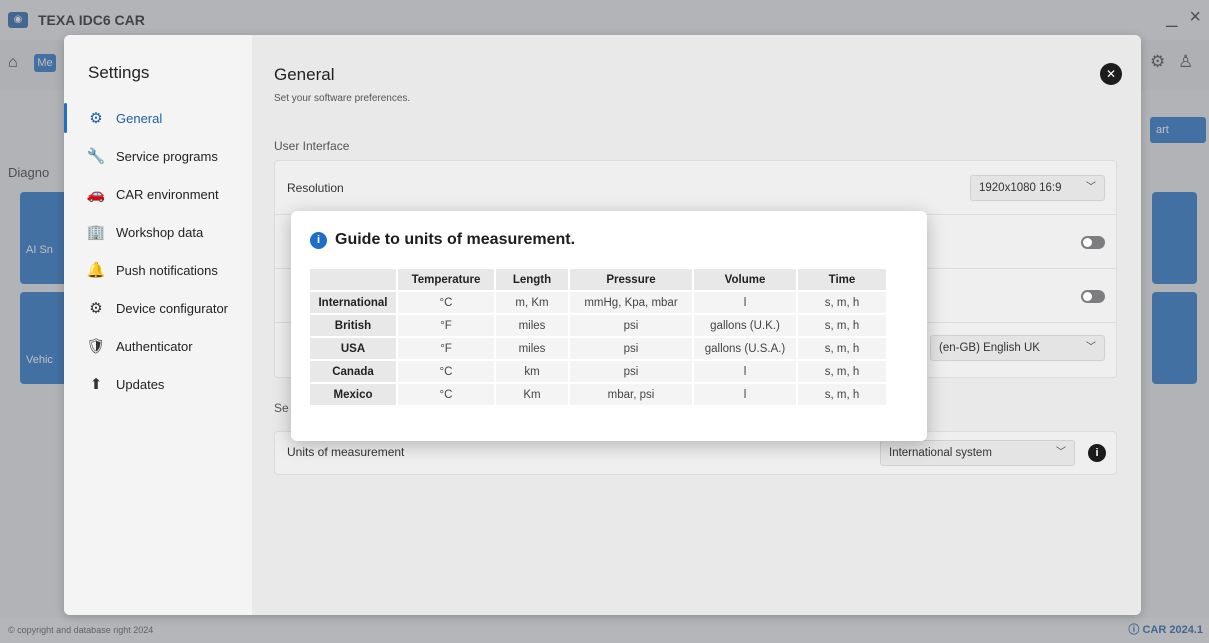 This screenshot has height=643, width=1209. What do you see at coordinates (695, 188) in the screenshot?
I see `resolution-row: Resolution 1920x1080 16:9 ﹀` at bounding box center [695, 188].